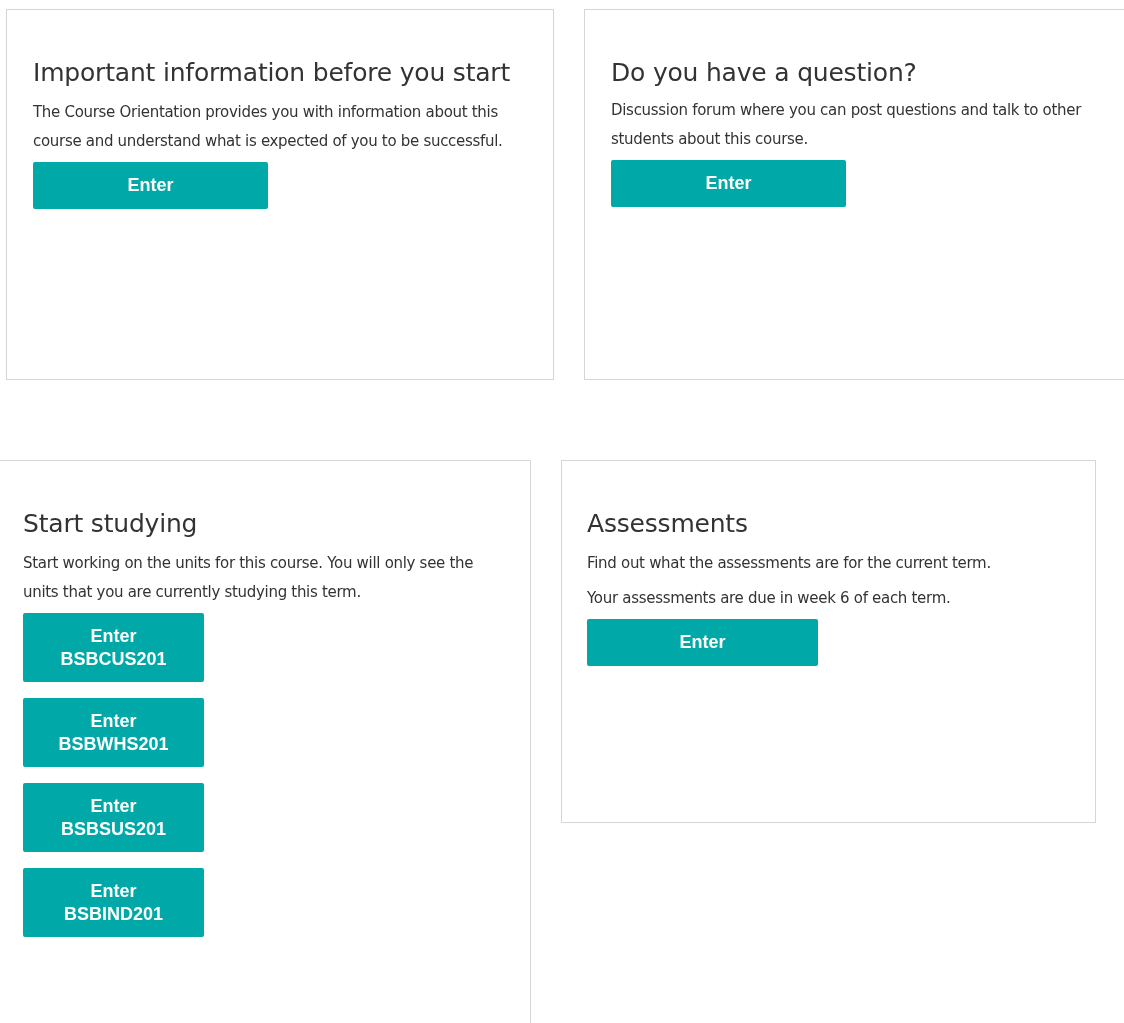 This screenshot has width=1124, height=1023. I want to click on enter-button: Enter BSBCUS201, so click(113, 647).